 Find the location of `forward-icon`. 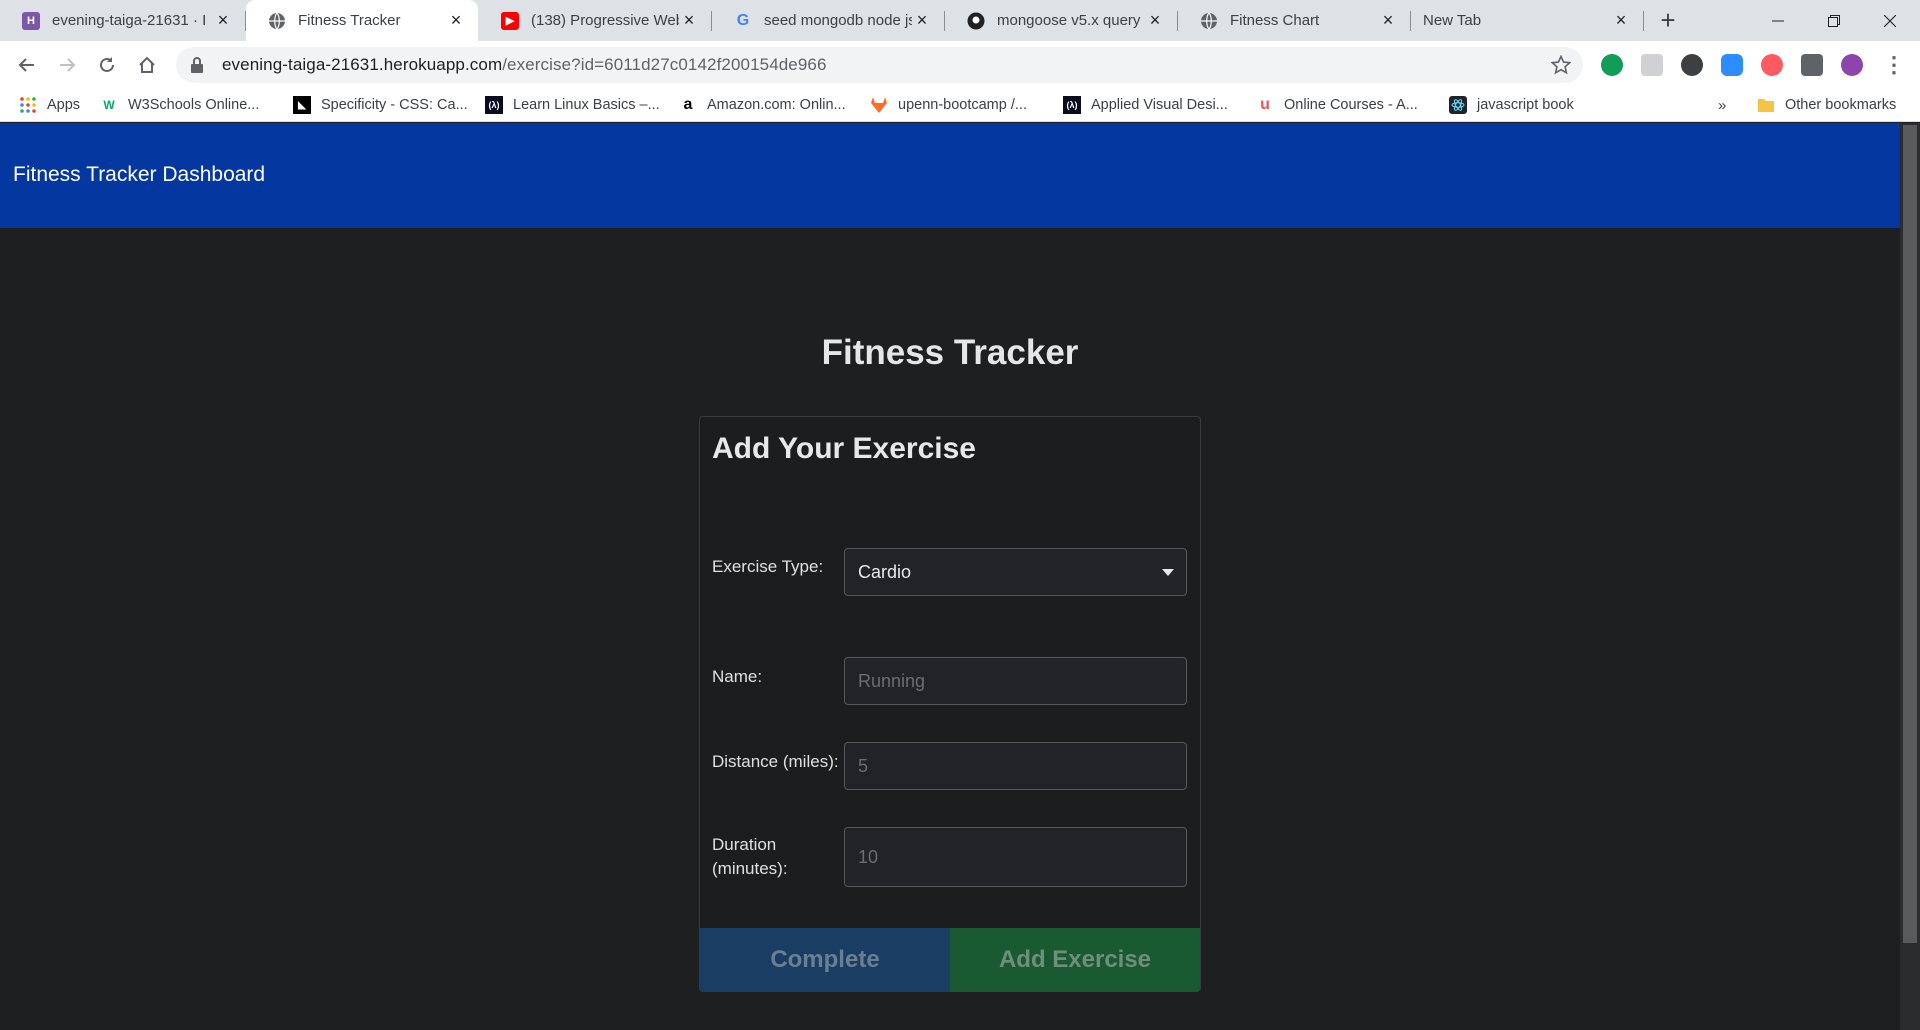

forward-icon is located at coordinates (67, 65).